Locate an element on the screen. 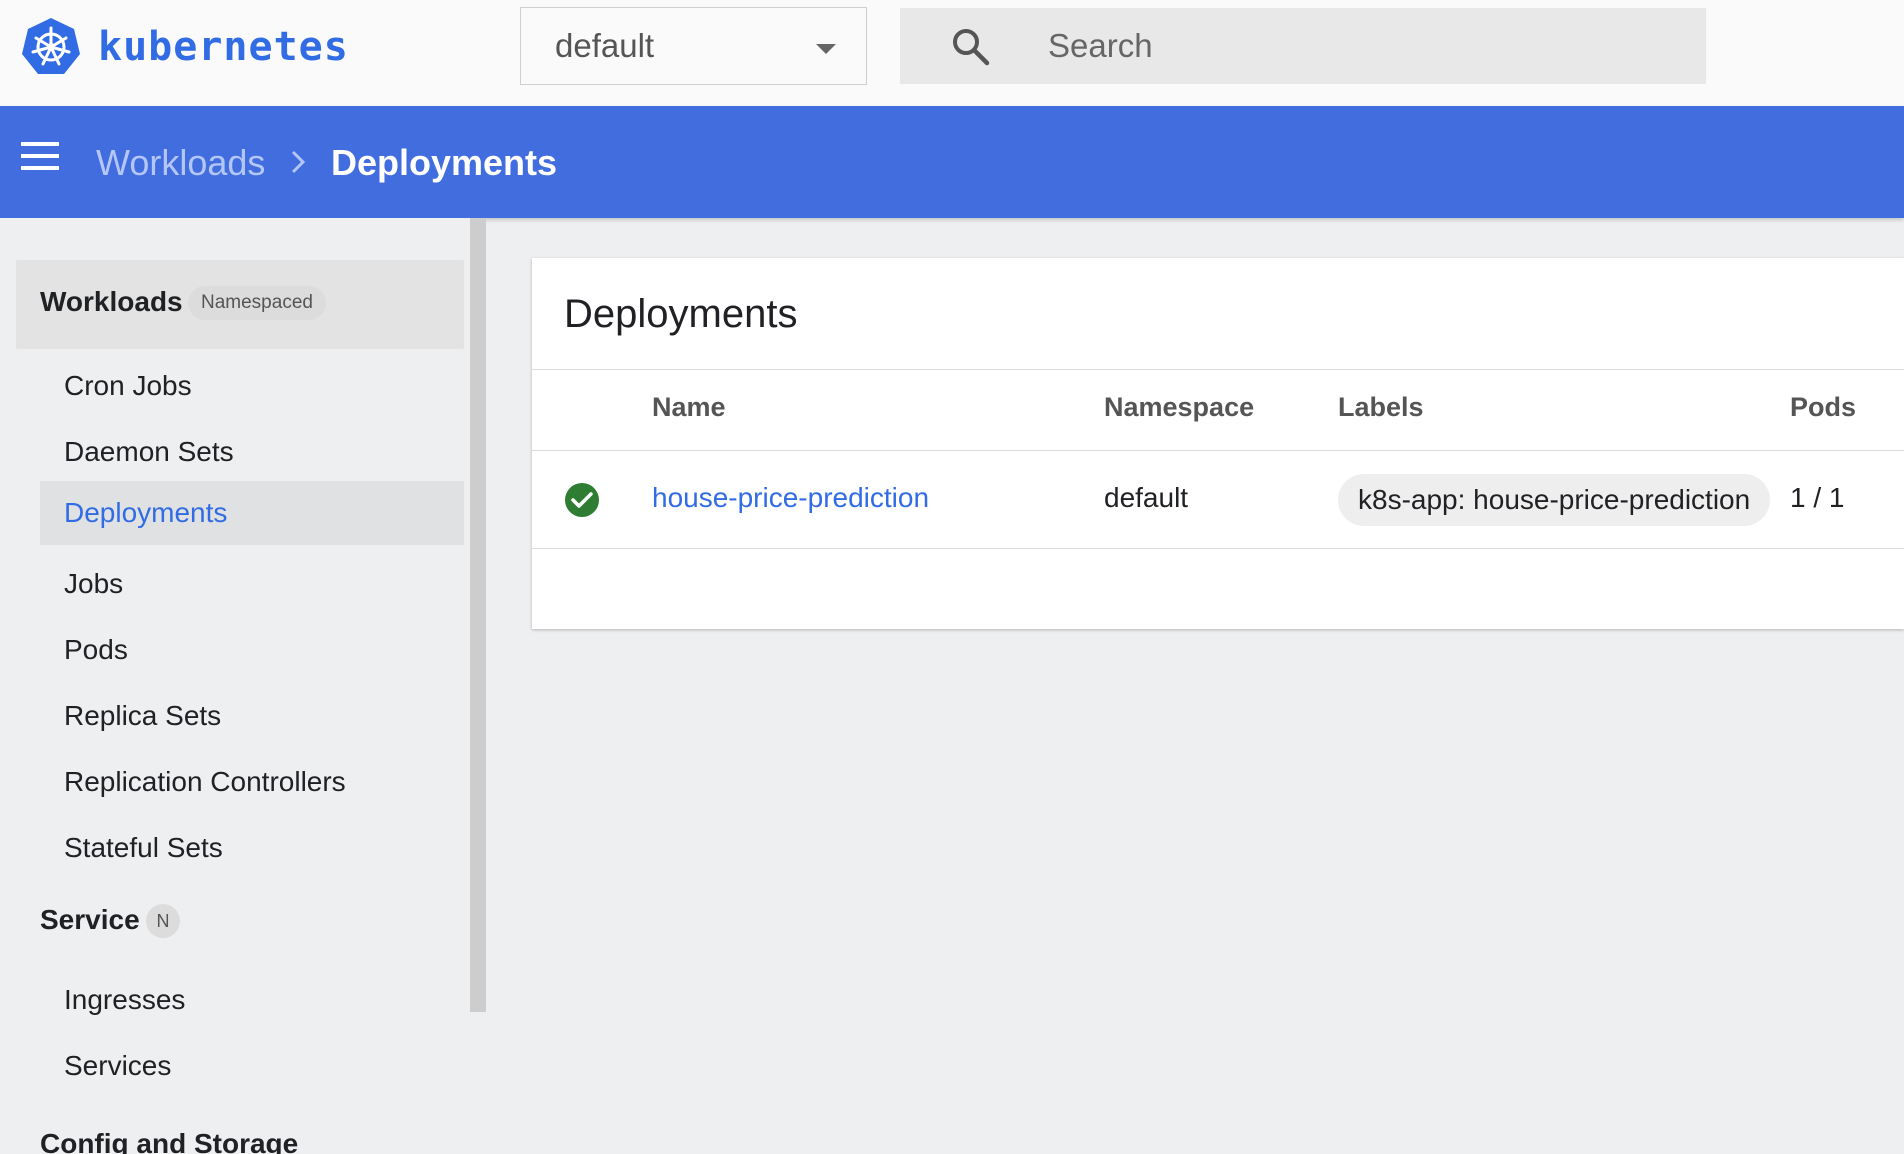 The image size is (1904, 1154). sidebar-section-service: Service is located at coordinates (90, 920).